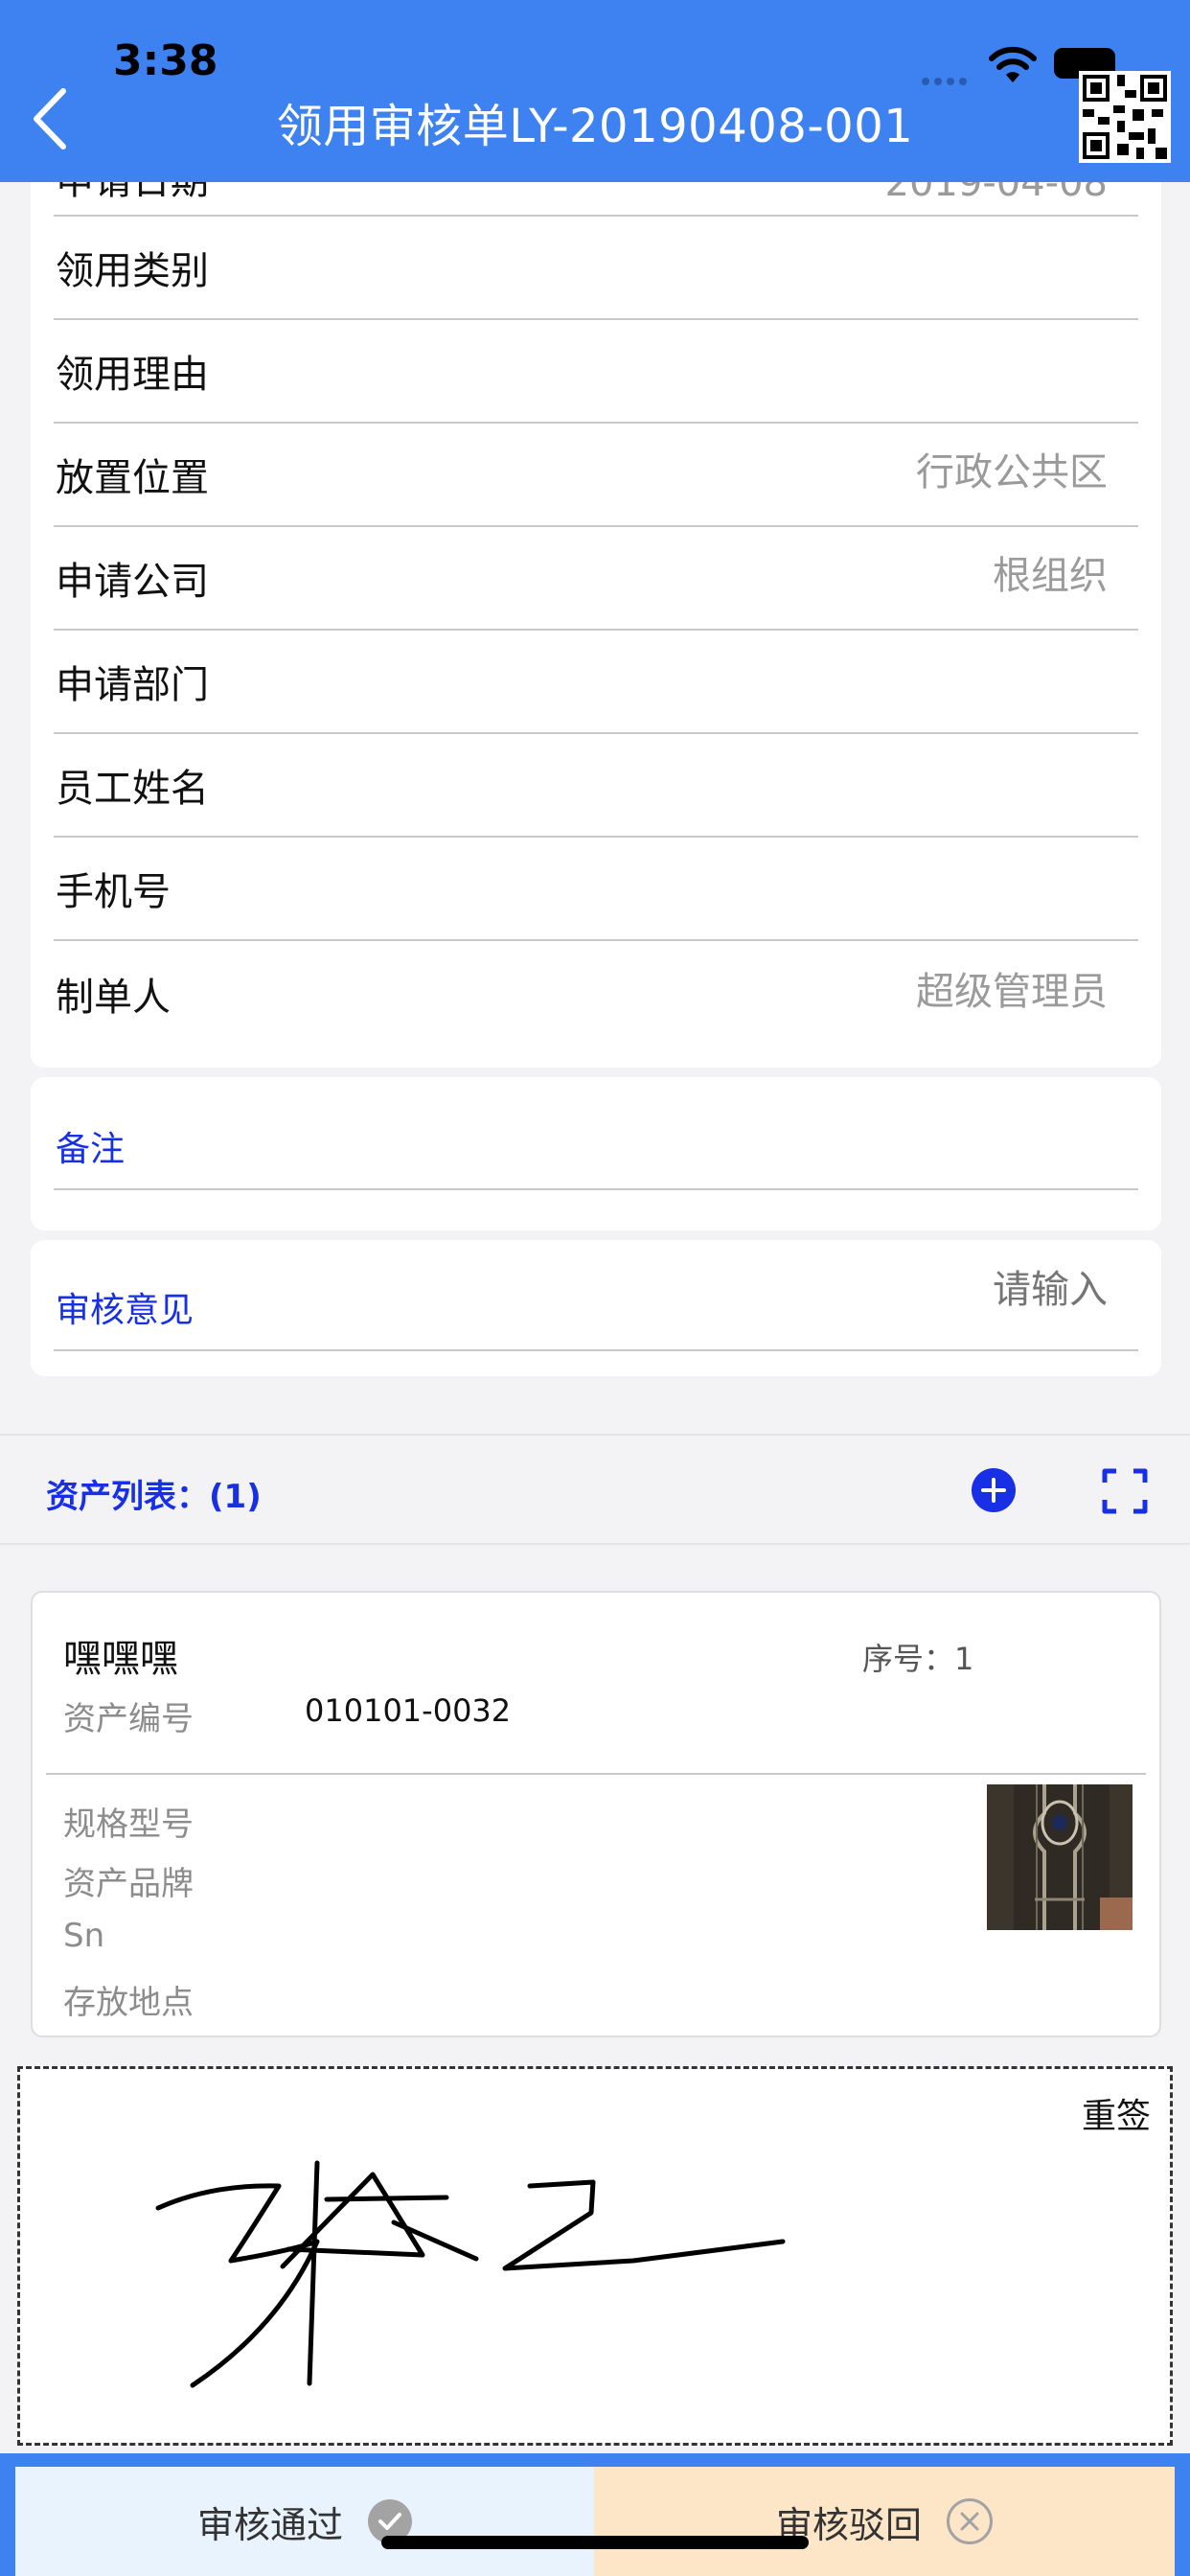  Describe the element at coordinates (596, 1308) in the screenshot. I see `opinion-card: 审核意见` at that location.